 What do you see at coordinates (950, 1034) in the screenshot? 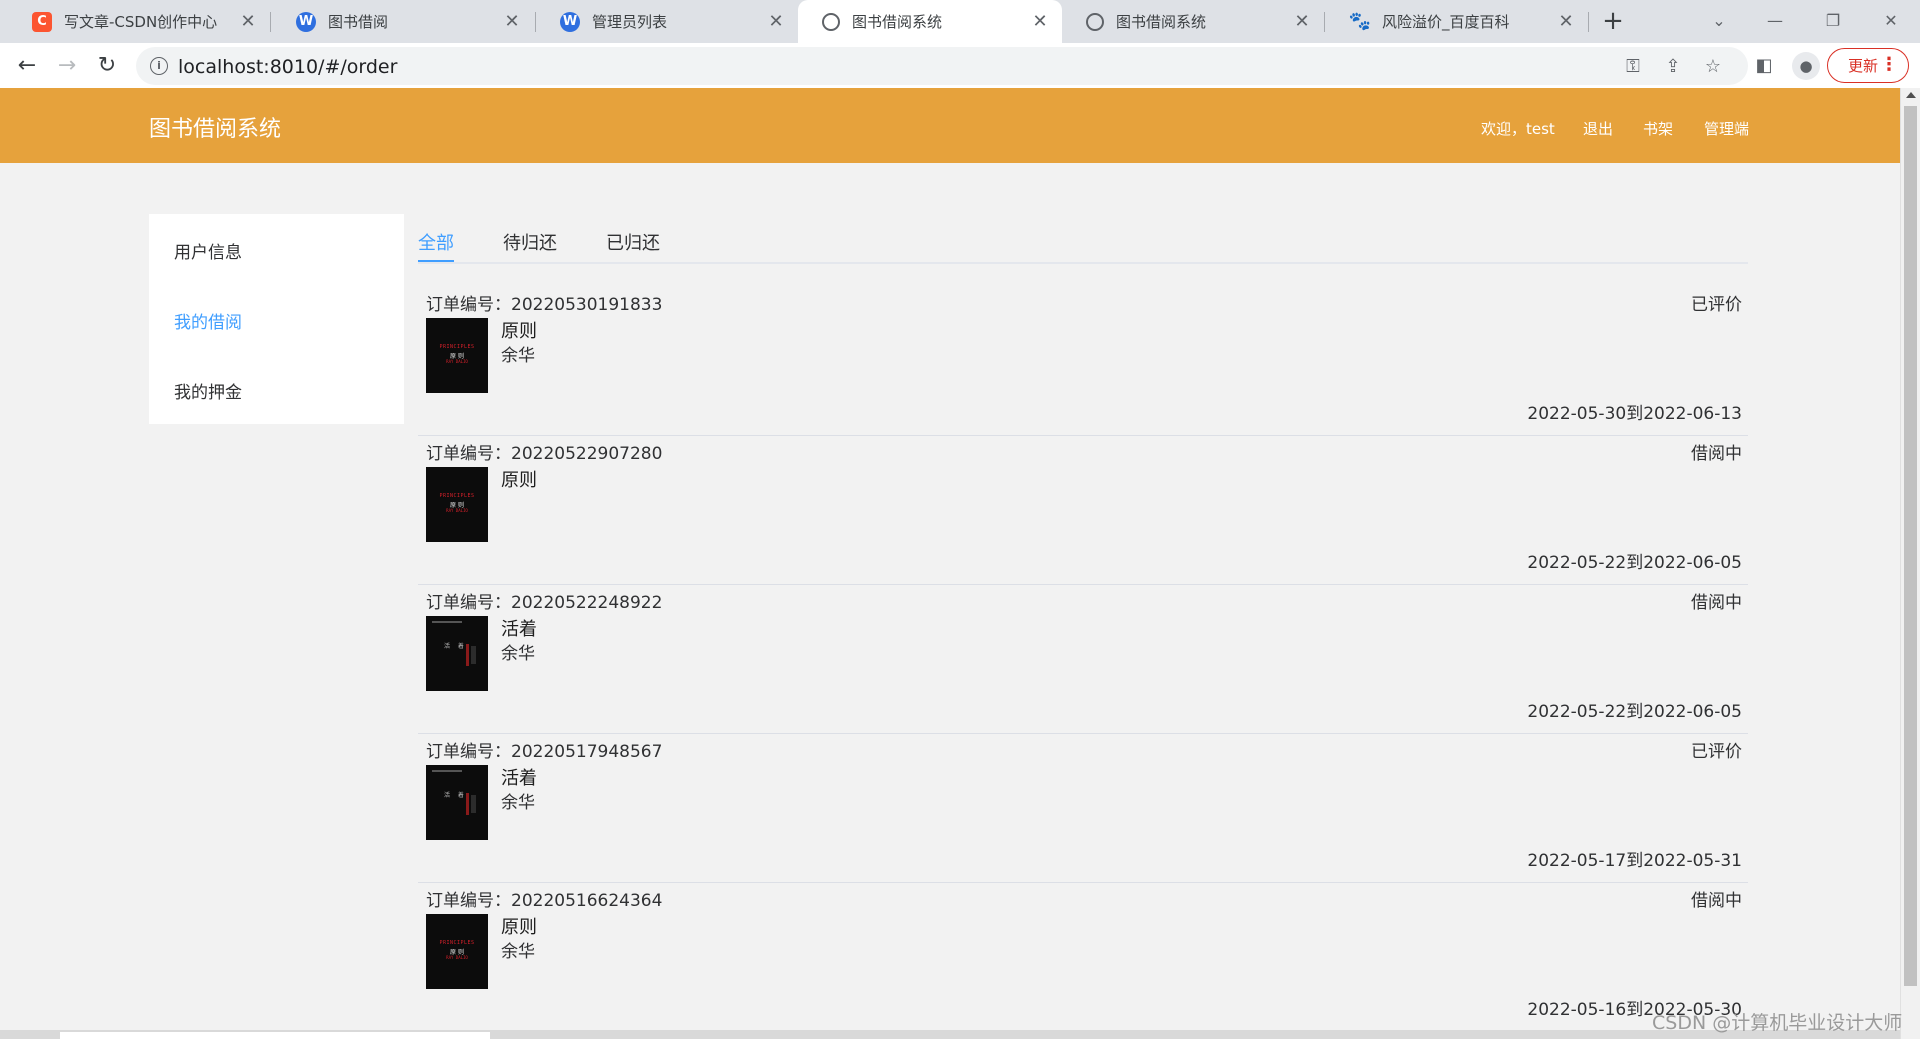
I see `bottom-strip` at bounding box center [950, 1034].